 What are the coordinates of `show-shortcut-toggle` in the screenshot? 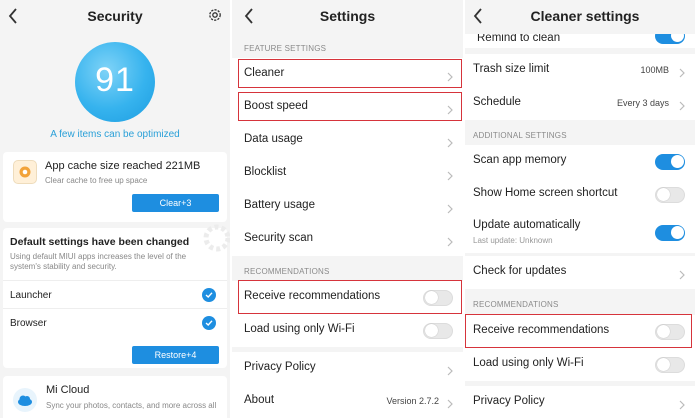 It's located at (670, 195).